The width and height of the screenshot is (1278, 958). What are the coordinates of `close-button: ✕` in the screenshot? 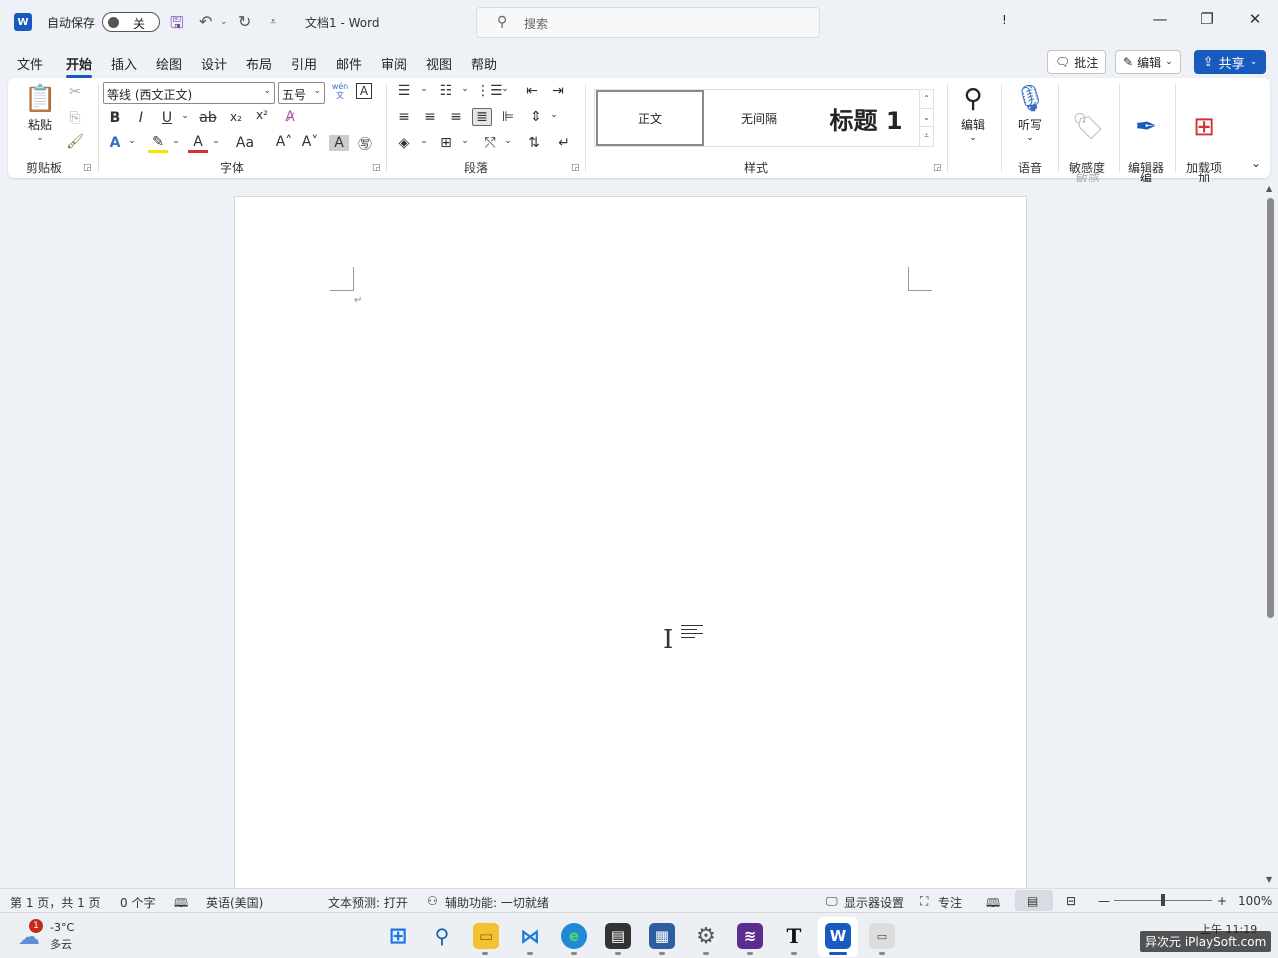 It's located at (1255, 22).